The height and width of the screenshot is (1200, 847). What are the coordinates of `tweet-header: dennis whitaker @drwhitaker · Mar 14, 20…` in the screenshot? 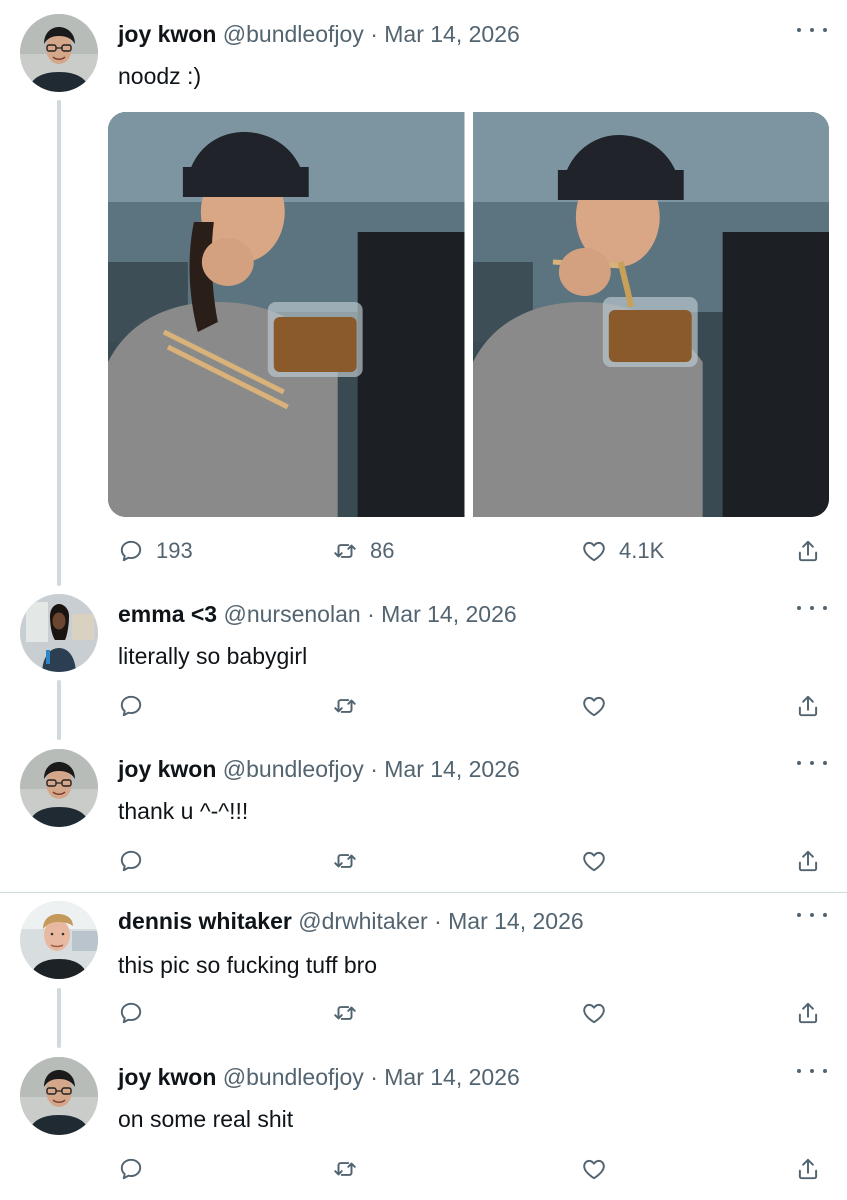 It's located at (351, 921).